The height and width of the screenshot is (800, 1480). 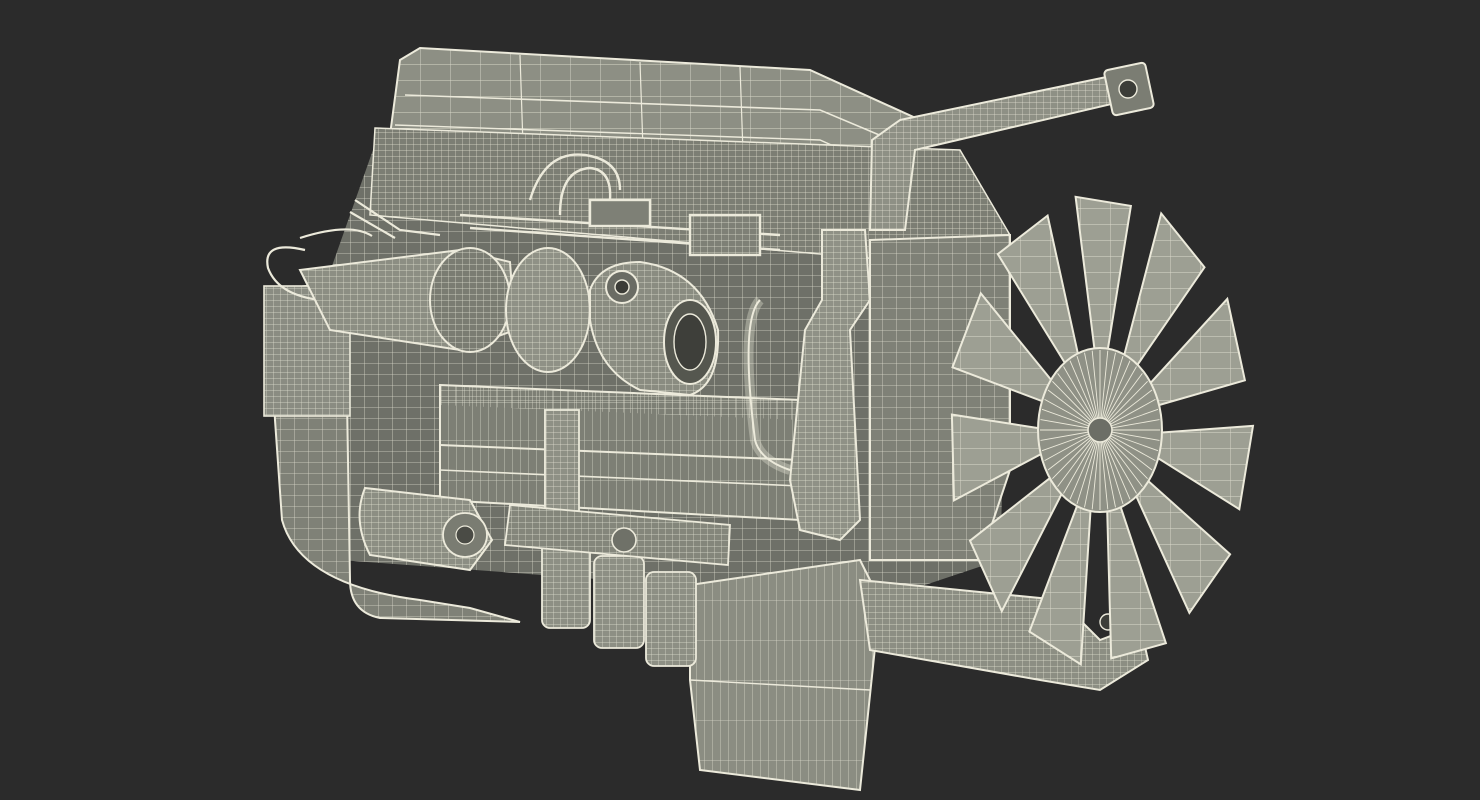 I want to click on oil-pan, so click(x=785, y=675).